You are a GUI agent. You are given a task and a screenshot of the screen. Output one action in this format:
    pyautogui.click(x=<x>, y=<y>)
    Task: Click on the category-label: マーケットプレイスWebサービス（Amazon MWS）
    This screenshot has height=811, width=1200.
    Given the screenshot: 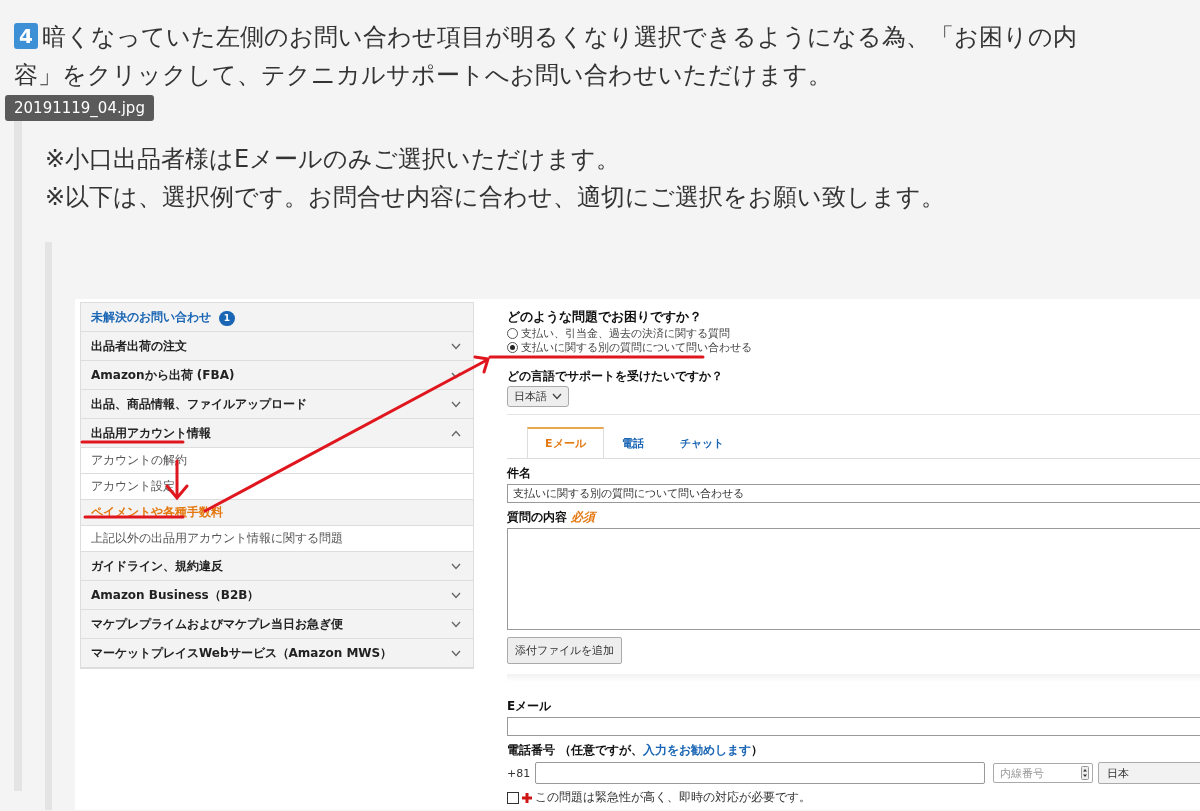 What is the action you would take?
    pyautogui.click(x=242, y=653)
    